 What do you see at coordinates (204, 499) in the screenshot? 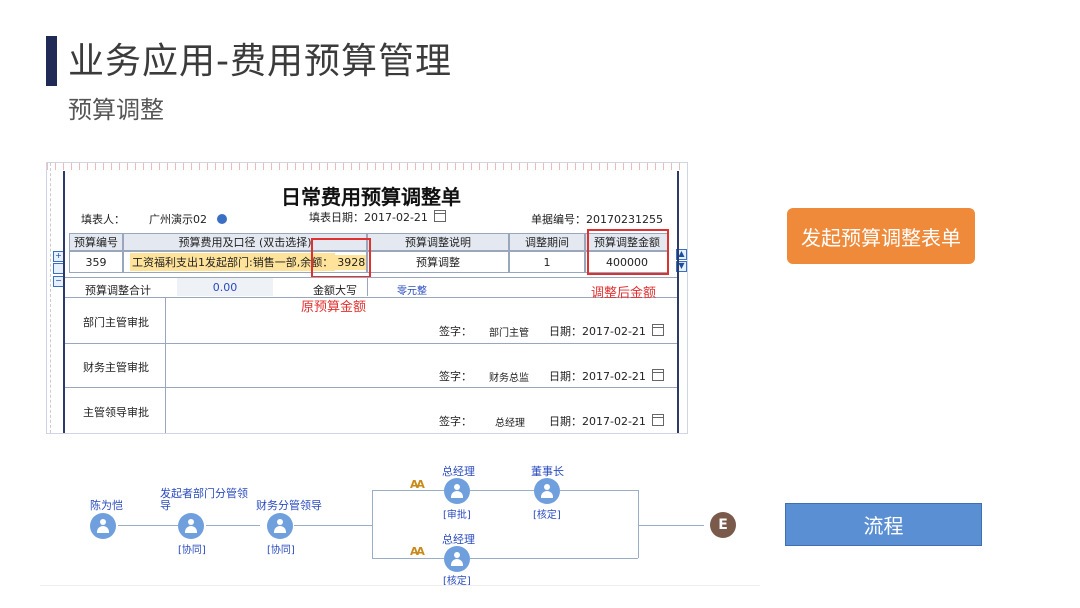
I see `wf-node1-name: 发起者部门分管领导` at bounding box center [204, 499].